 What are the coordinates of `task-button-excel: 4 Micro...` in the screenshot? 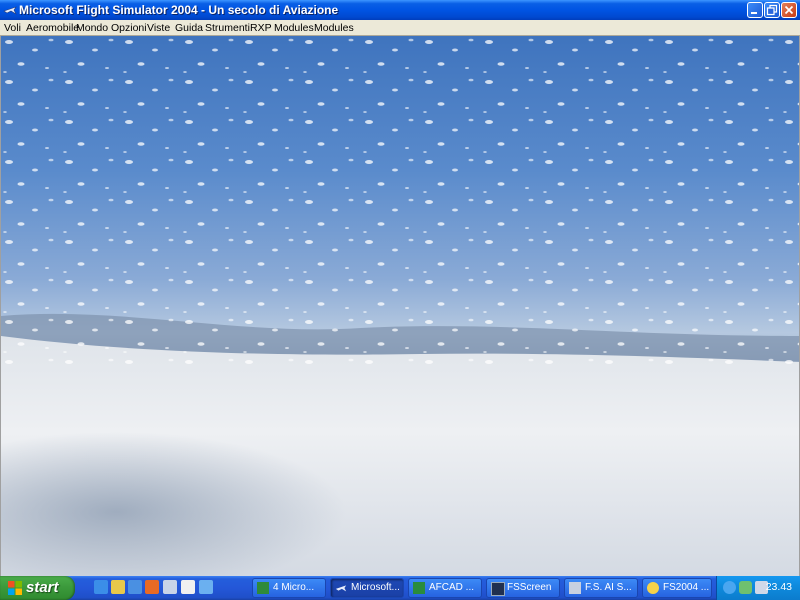 It's located at (289, 588).